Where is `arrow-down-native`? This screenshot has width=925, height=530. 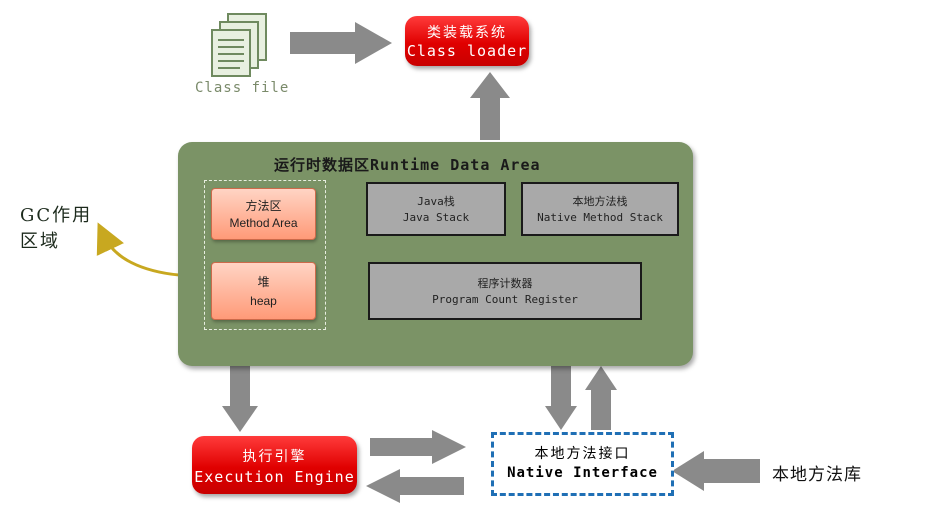
arrow-down-native is located at coordinates (561, 398).